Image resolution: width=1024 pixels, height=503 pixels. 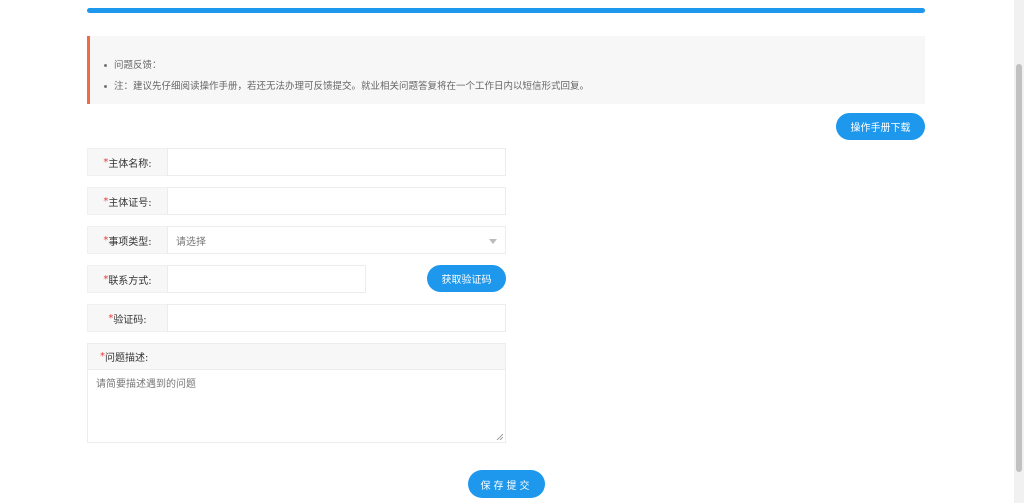 I want to click on get-code-button: 获取验证码, so click(x=466, y=278).